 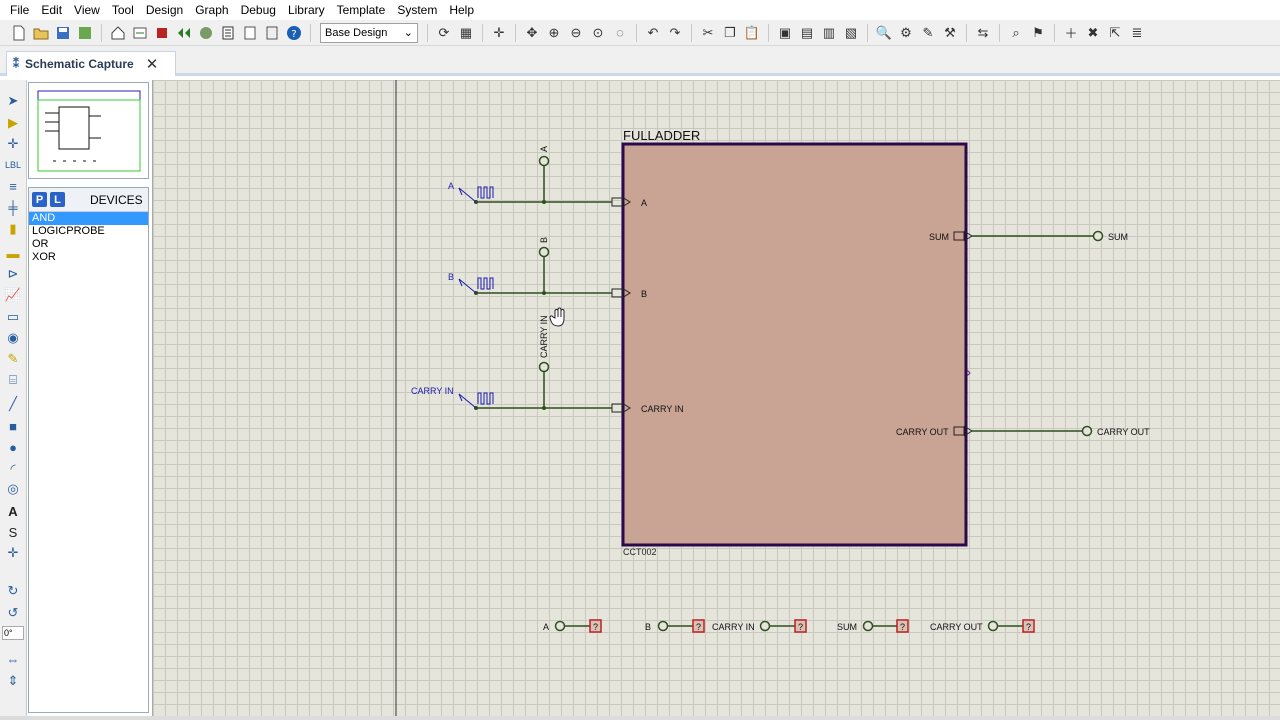 I want to click on zoom-out-icon: ⊖, so click(x=576, y=33).